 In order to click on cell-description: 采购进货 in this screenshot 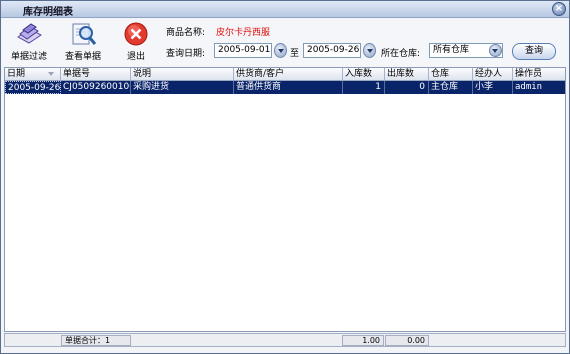, I will do `click(182, 87)`.